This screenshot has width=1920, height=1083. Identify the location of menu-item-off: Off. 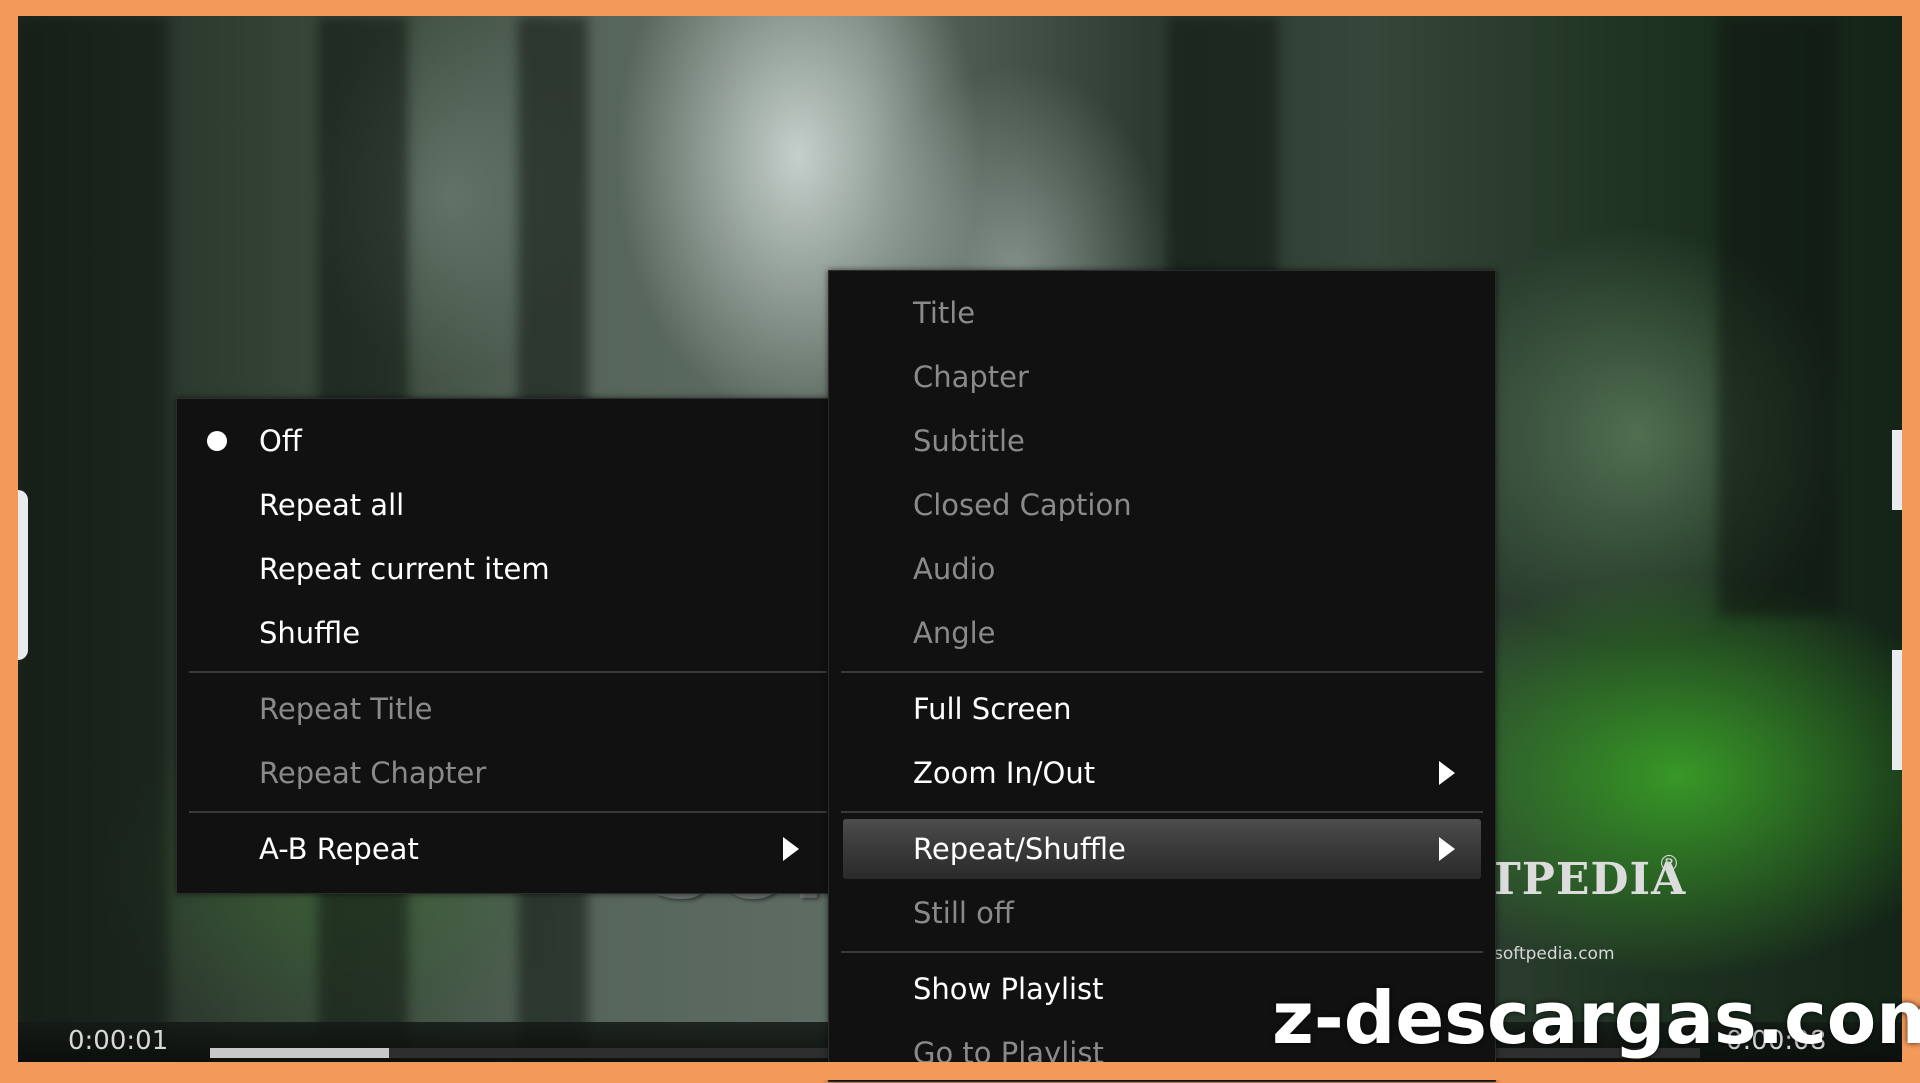
(508, 441).